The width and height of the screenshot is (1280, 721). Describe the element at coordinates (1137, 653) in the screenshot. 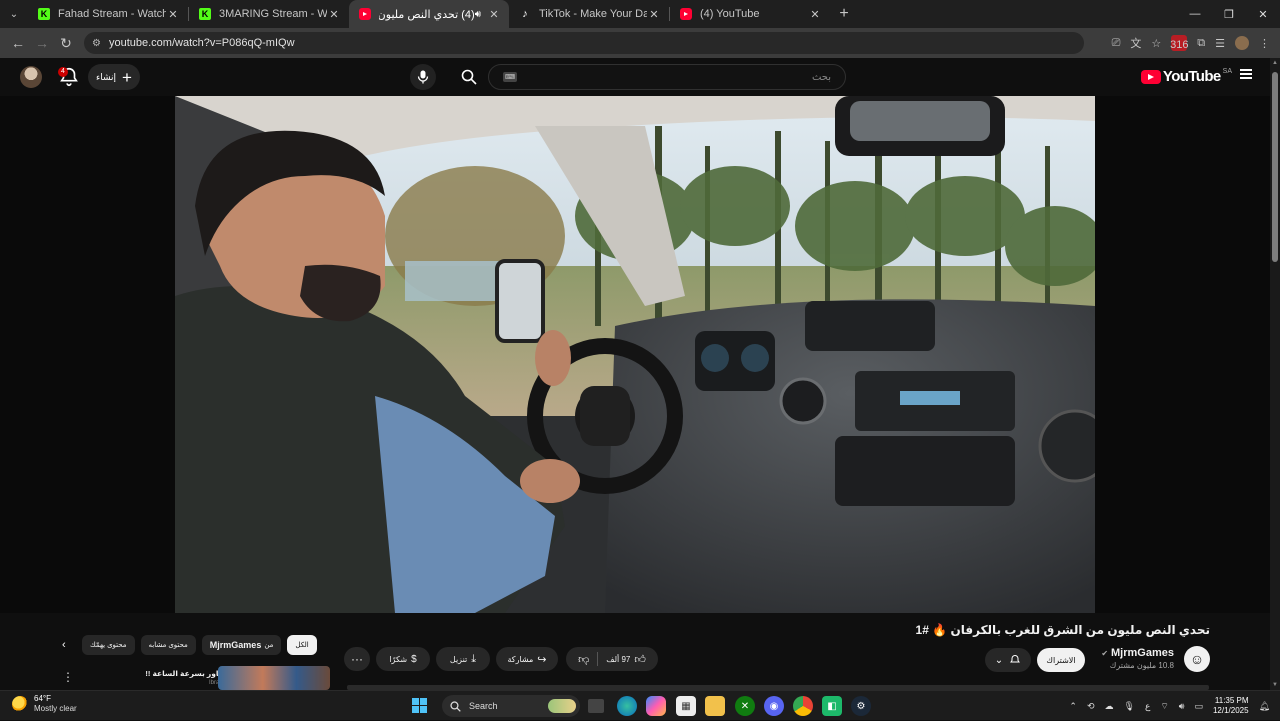

I see `channel-name-row: ✔ MjrmGames` at that location.